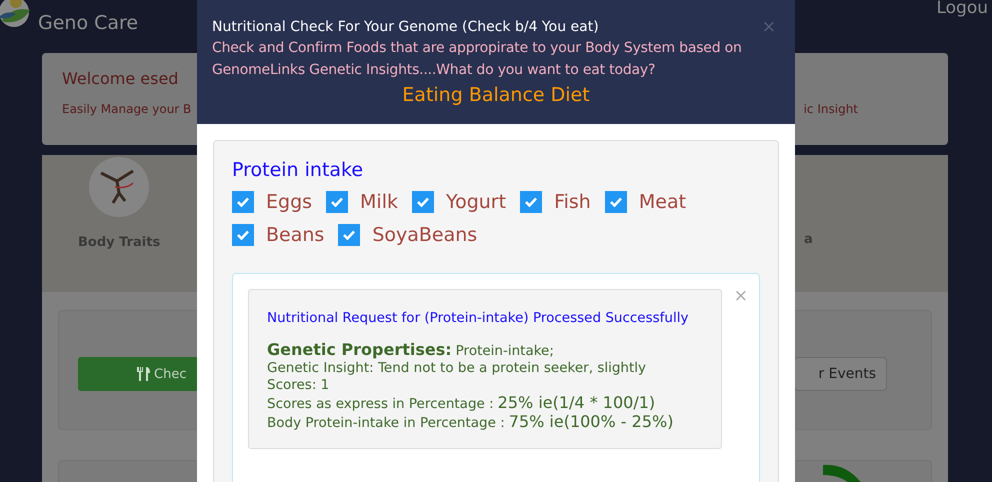 The image size is (992, 482). What do you see at coordinates (477, 48) in the screenshot?
I see `dialog-description: Check and Confirm Foods that are appropirate to your Body System based on` at bounding box center [477, 48].